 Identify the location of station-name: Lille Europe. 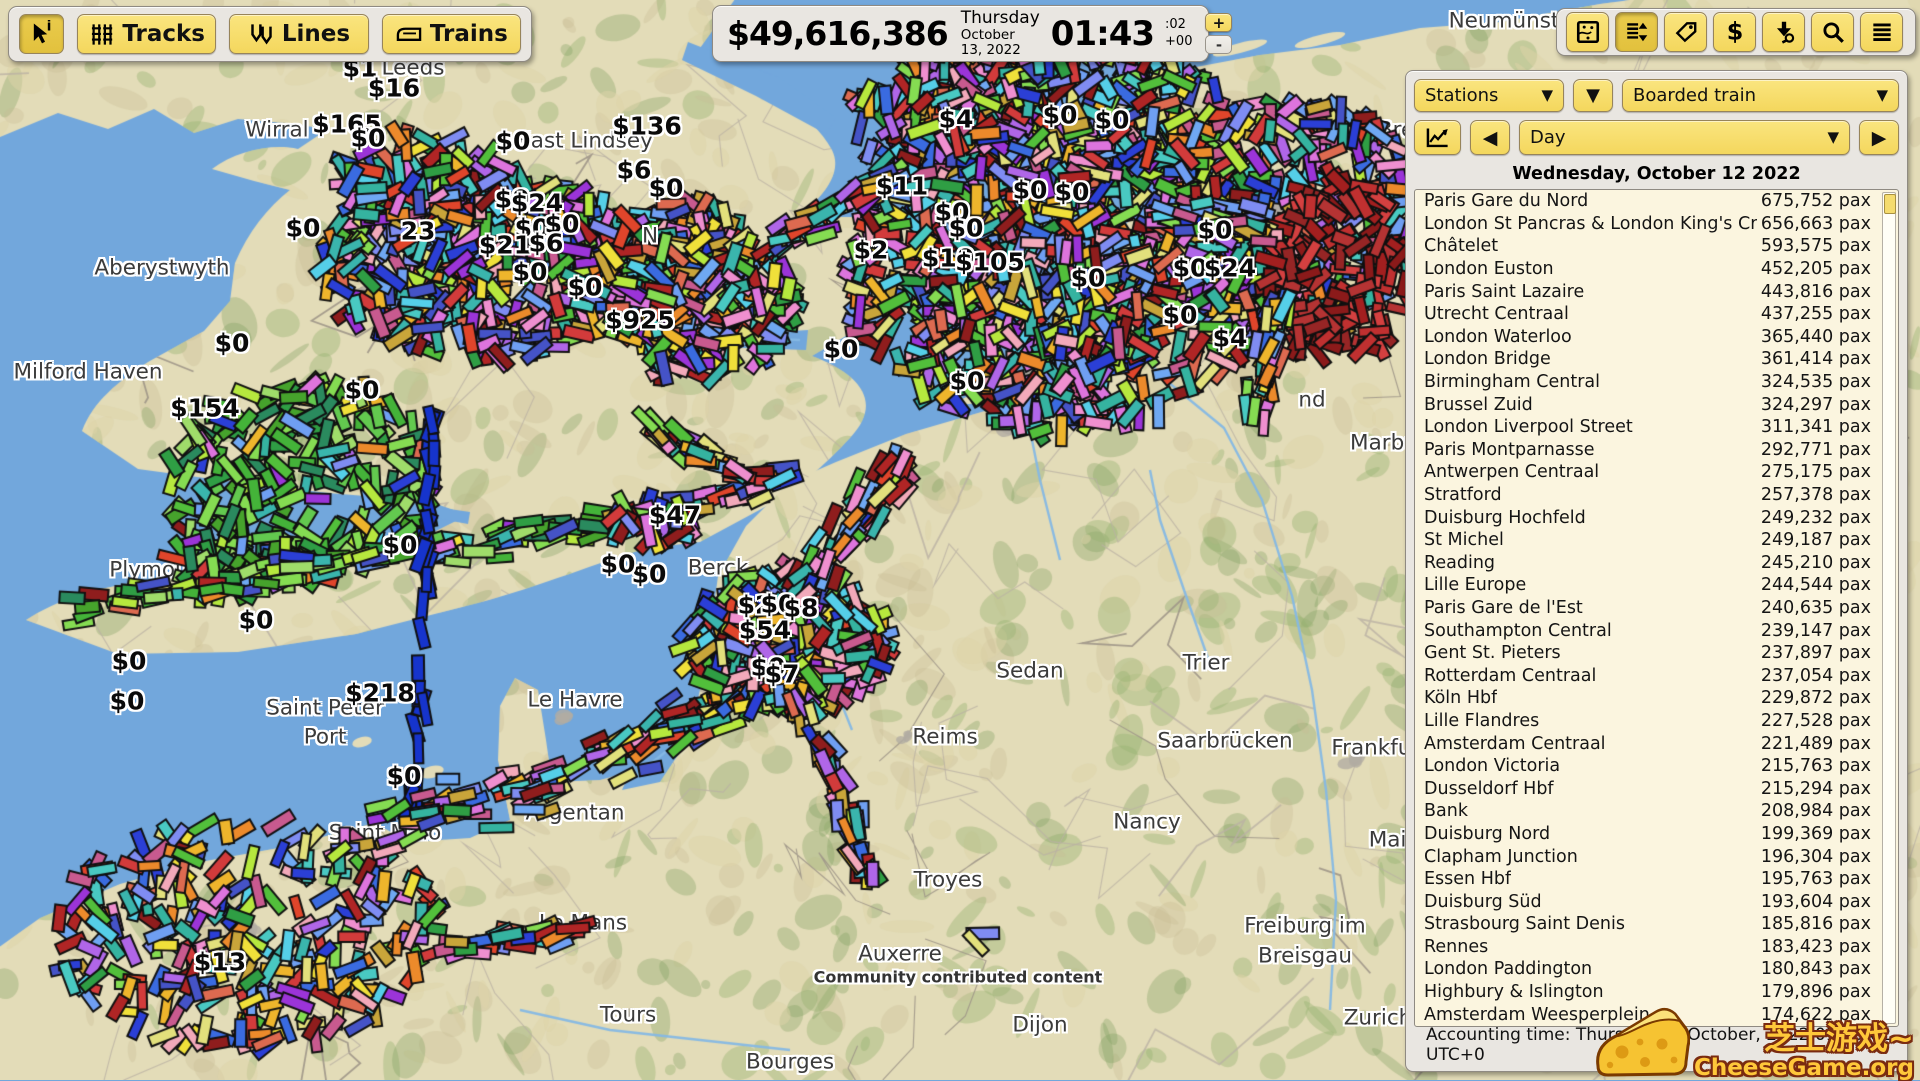
(1475, 585).